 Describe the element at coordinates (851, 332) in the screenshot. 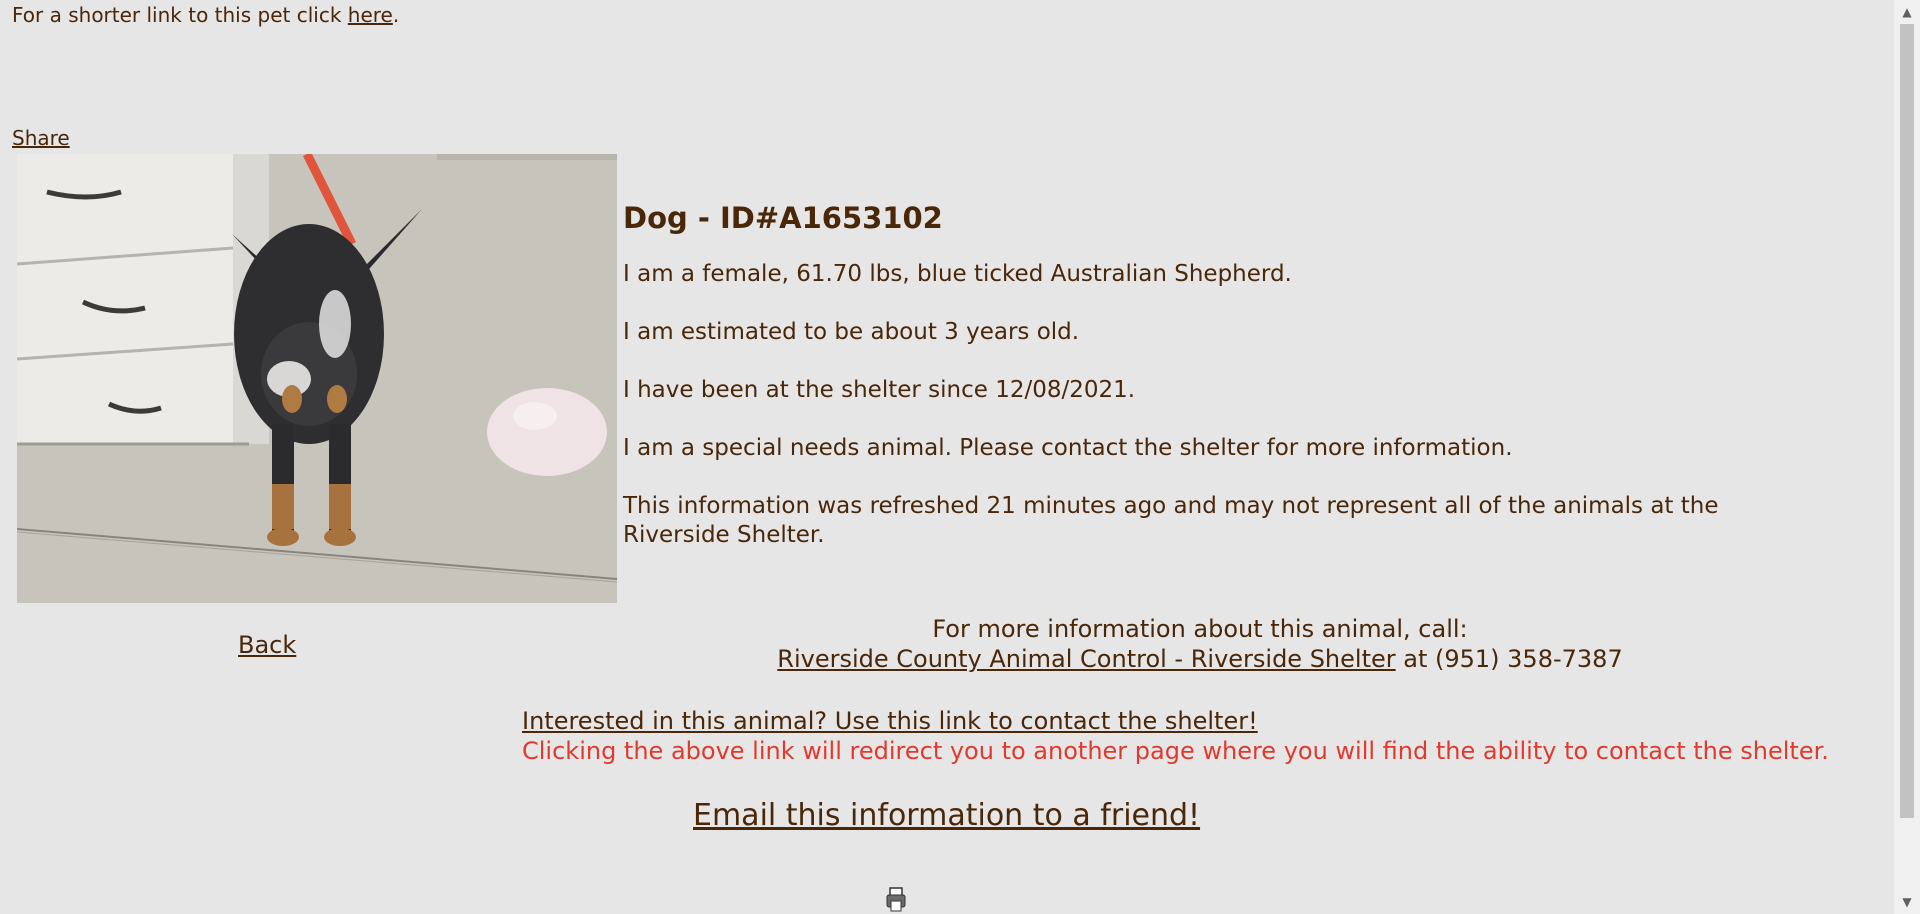

I see `pet-age: I am estimated to be about 3 years old.` at that location.